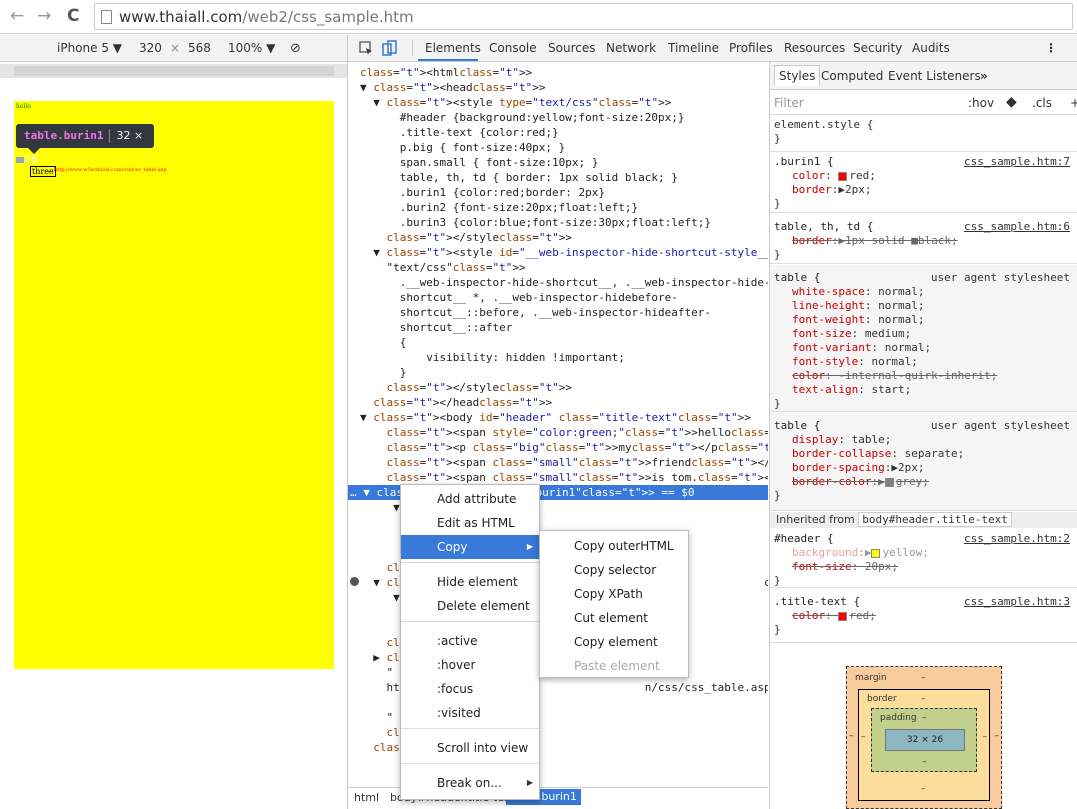 The height and width of the screenshot is (809, 1077). I want to click on tab-security: Security, so click(877, 48).